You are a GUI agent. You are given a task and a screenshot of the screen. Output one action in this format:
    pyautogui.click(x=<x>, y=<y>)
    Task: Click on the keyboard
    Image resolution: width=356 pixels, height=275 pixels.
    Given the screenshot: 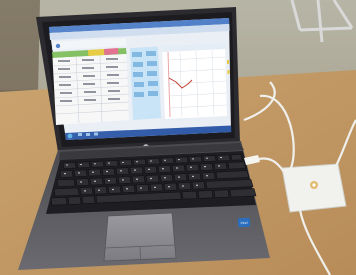 What is the action you would take?
    pyautogui.click(x=151, y=182)
    